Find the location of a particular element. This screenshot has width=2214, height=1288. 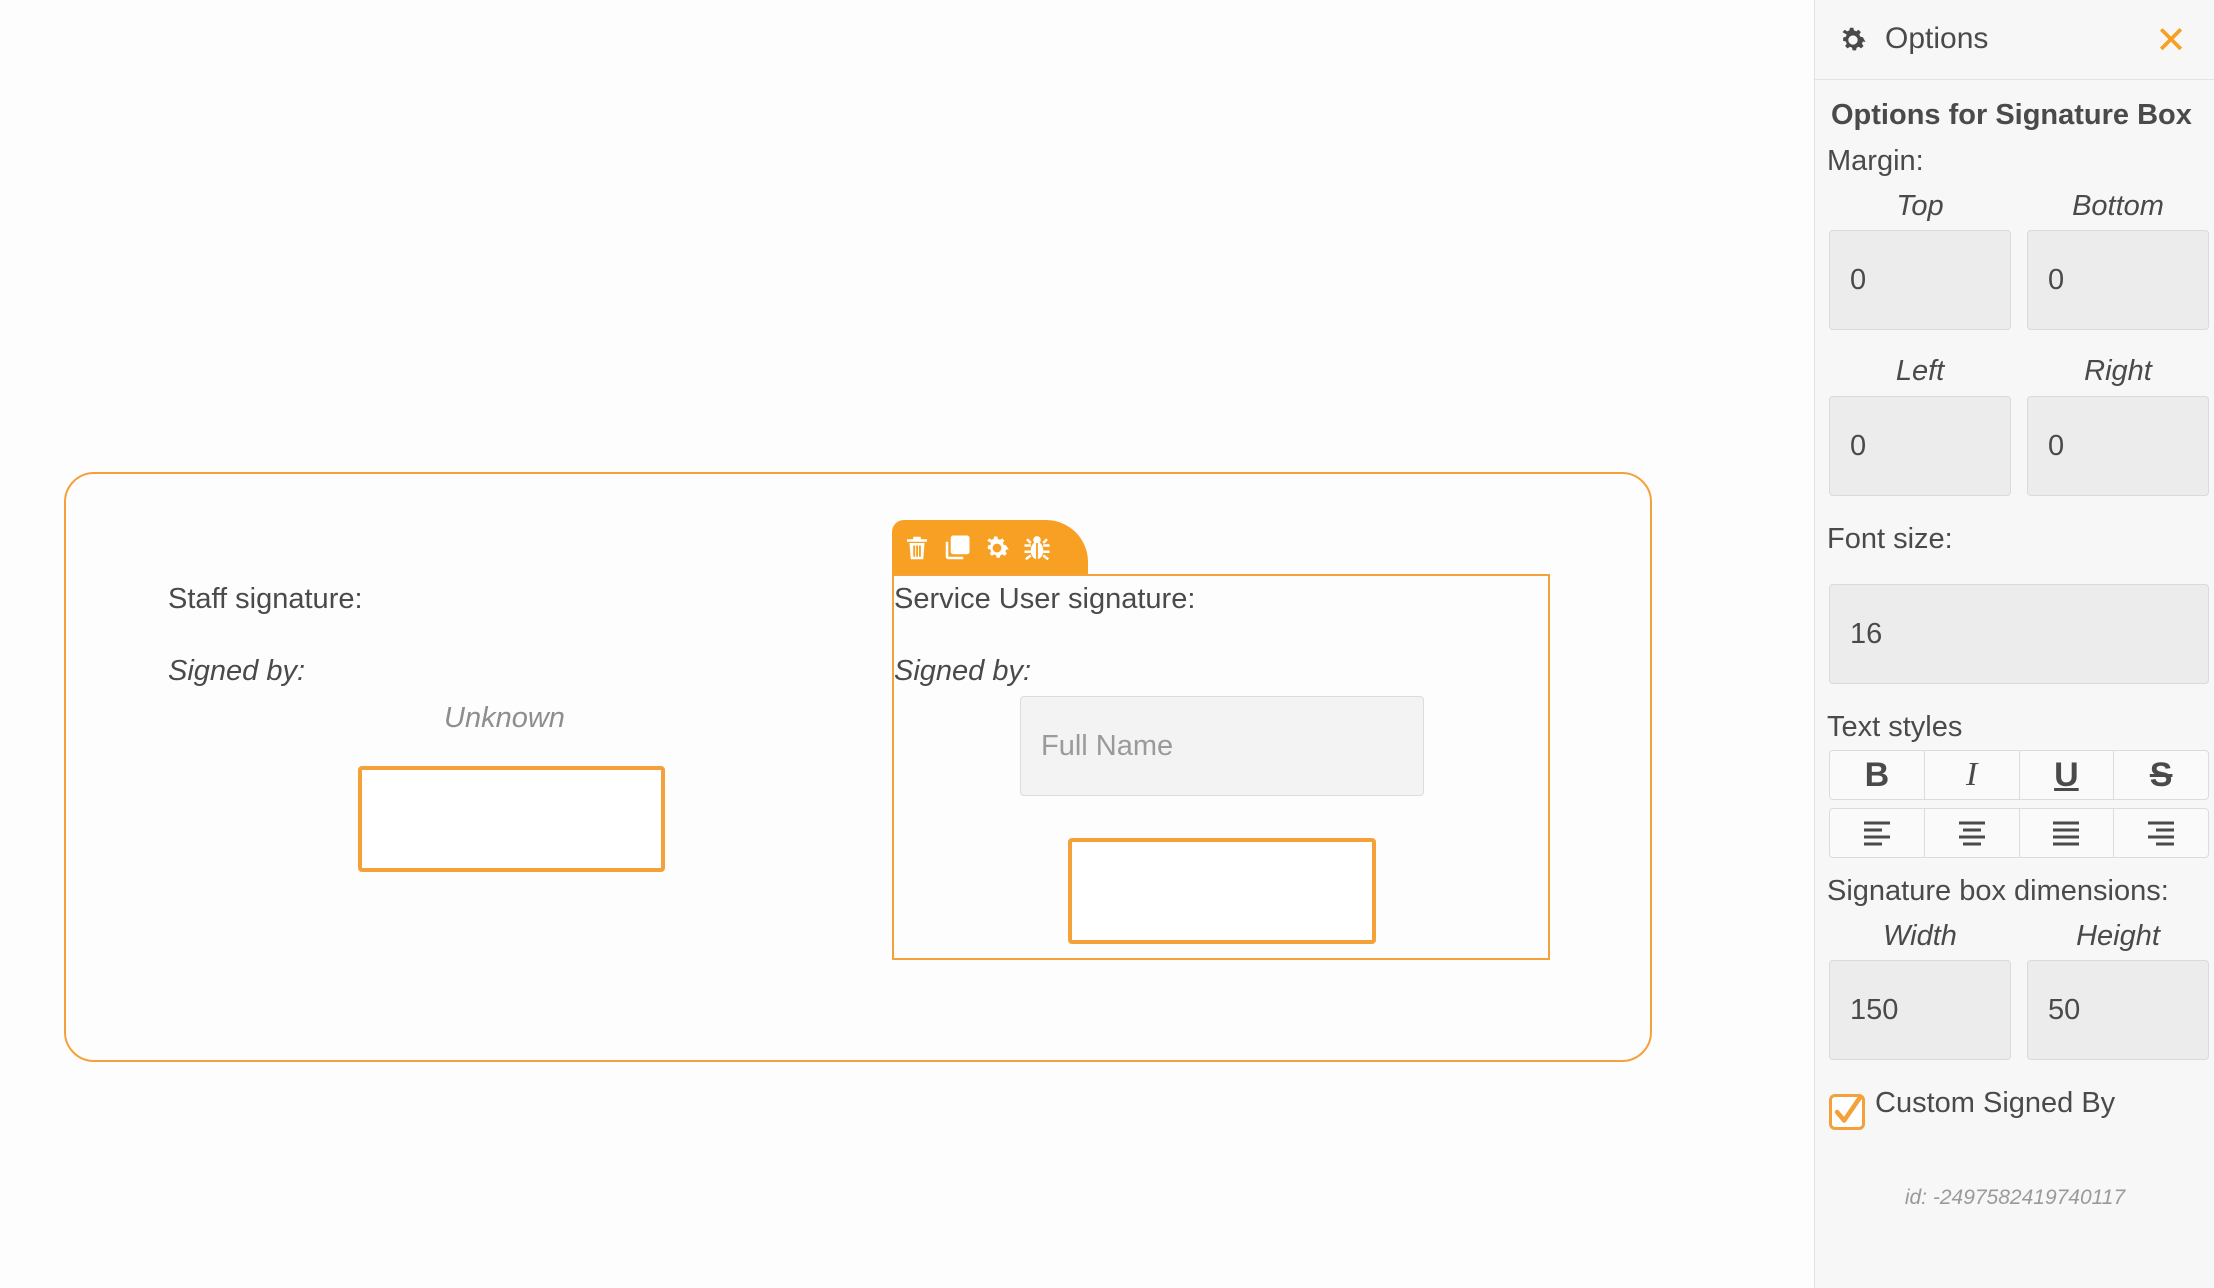

service-signed-by-label: Signed by: is located at coordinates (963, 671).